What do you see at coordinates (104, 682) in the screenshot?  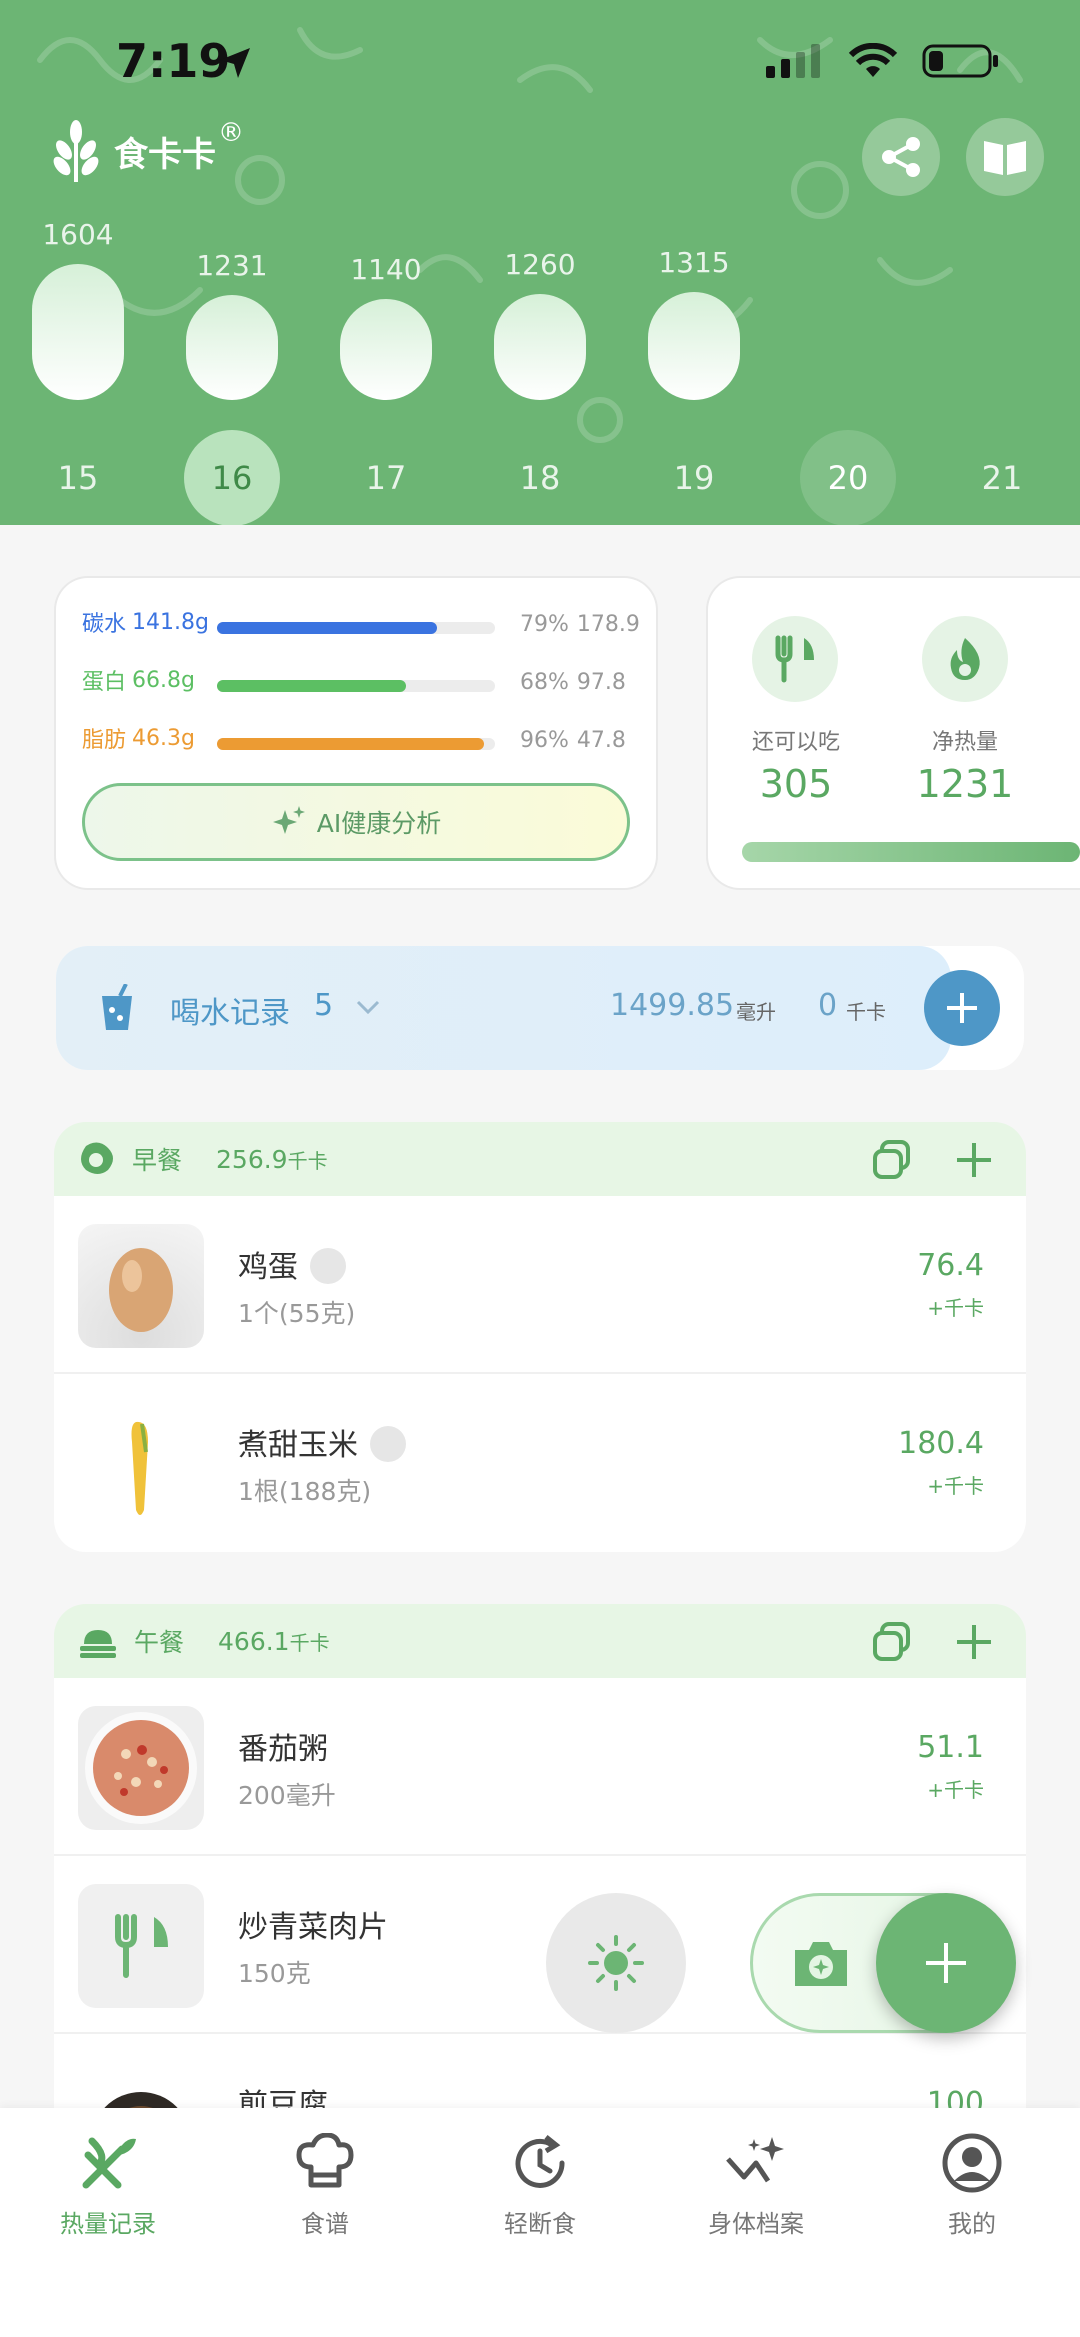 I see `macro-name: 蛋白` at bounding box center [104, 682].